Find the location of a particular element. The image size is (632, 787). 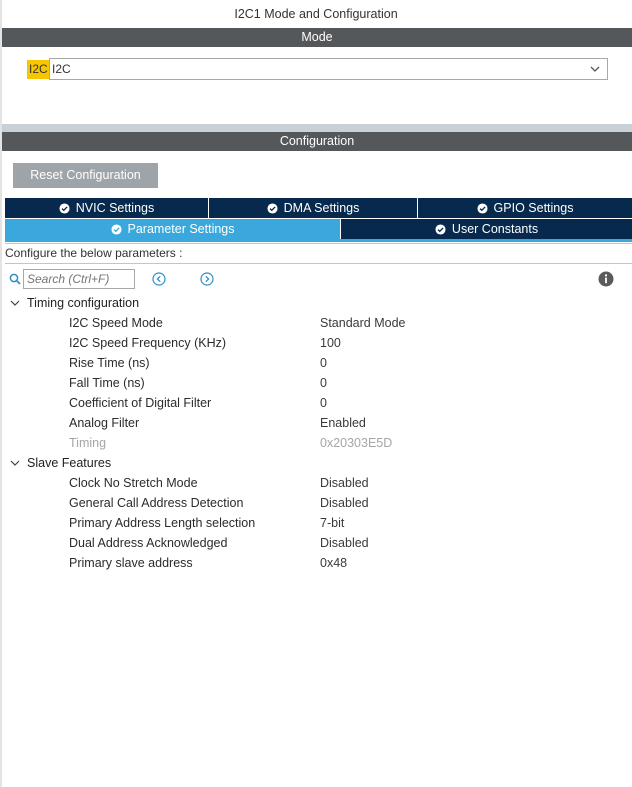

prev-arrow-icon is located at coordinates (159, 279).